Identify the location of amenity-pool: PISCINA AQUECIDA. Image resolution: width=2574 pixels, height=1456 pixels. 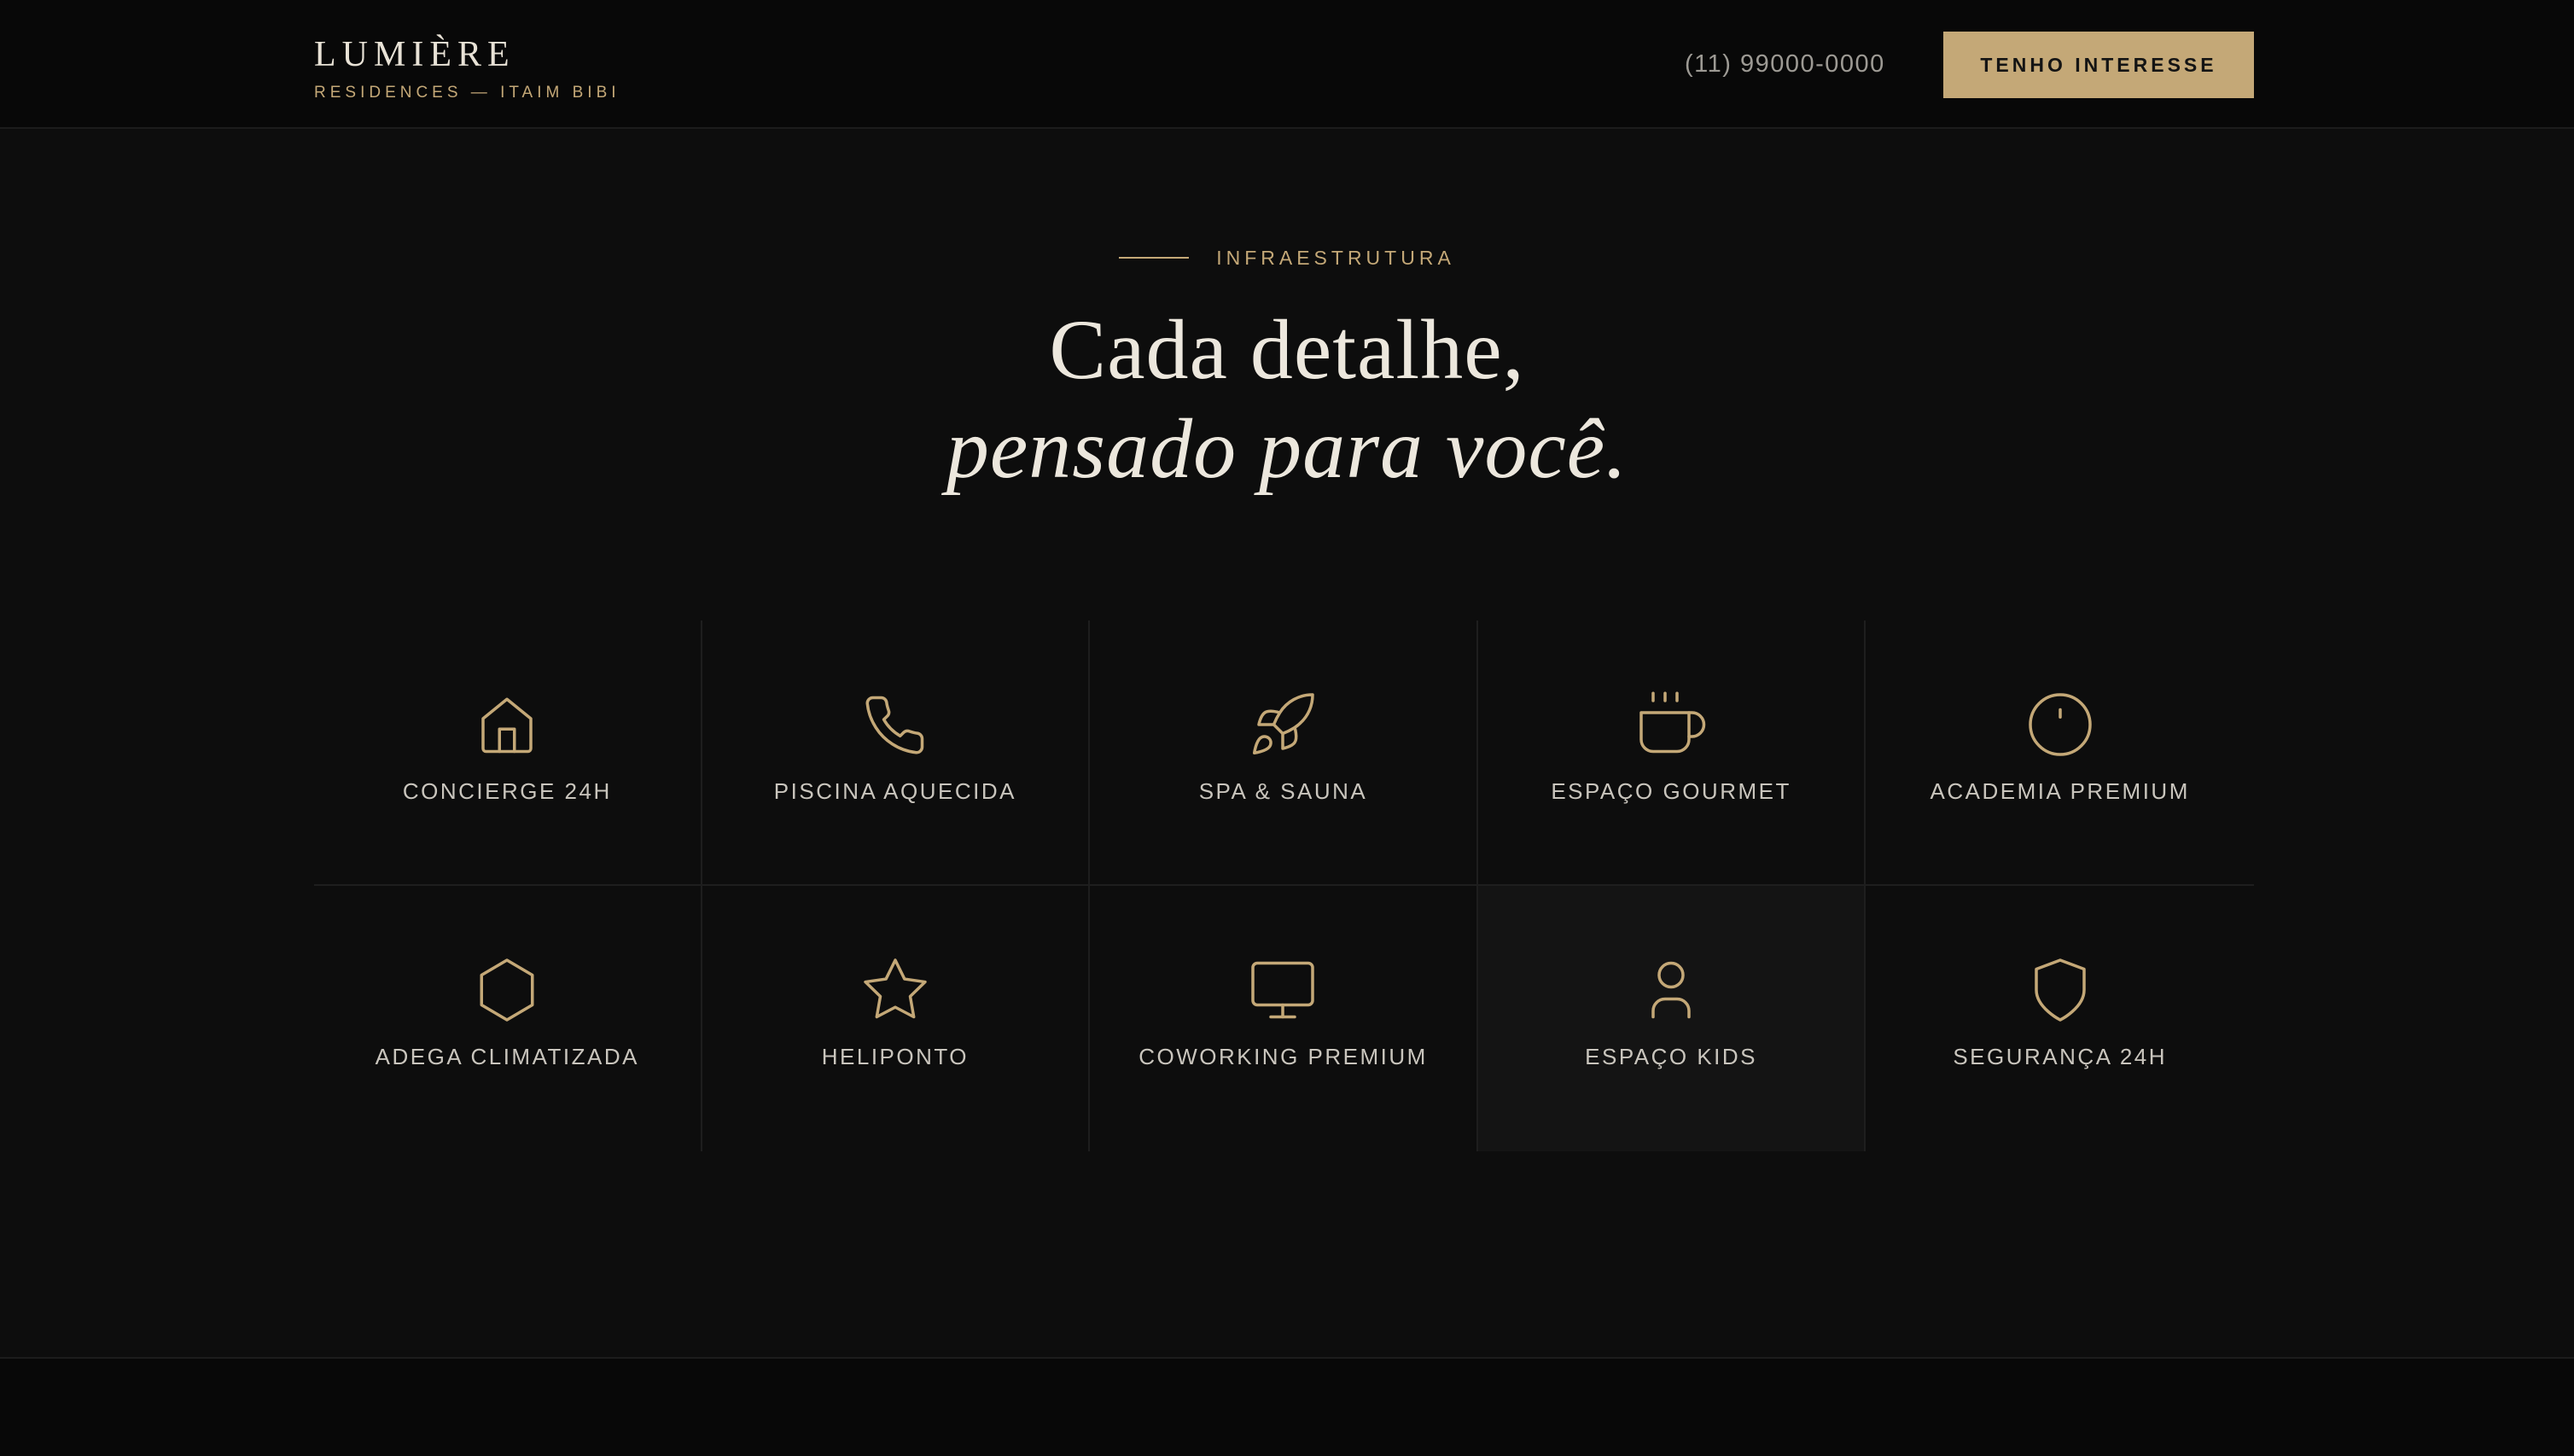
(896, 753).